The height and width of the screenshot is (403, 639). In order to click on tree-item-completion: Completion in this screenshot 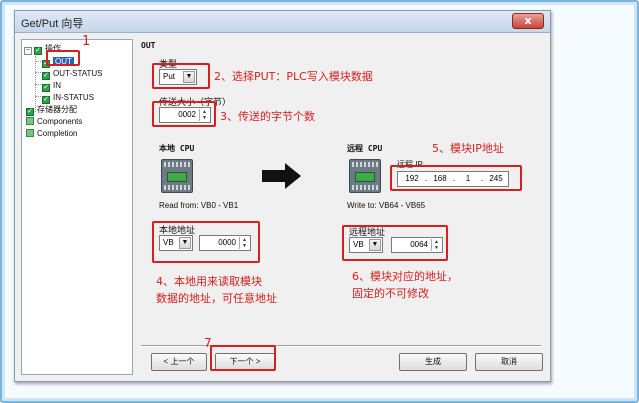, I will do `click(51, 133)`.